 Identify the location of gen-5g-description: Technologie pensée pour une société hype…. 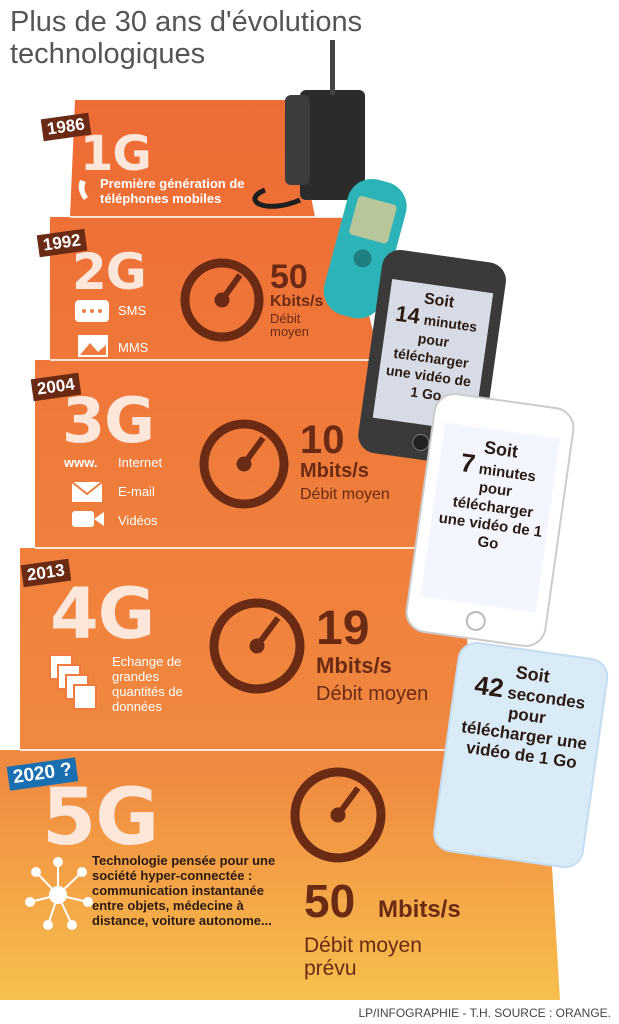
(184, 890).